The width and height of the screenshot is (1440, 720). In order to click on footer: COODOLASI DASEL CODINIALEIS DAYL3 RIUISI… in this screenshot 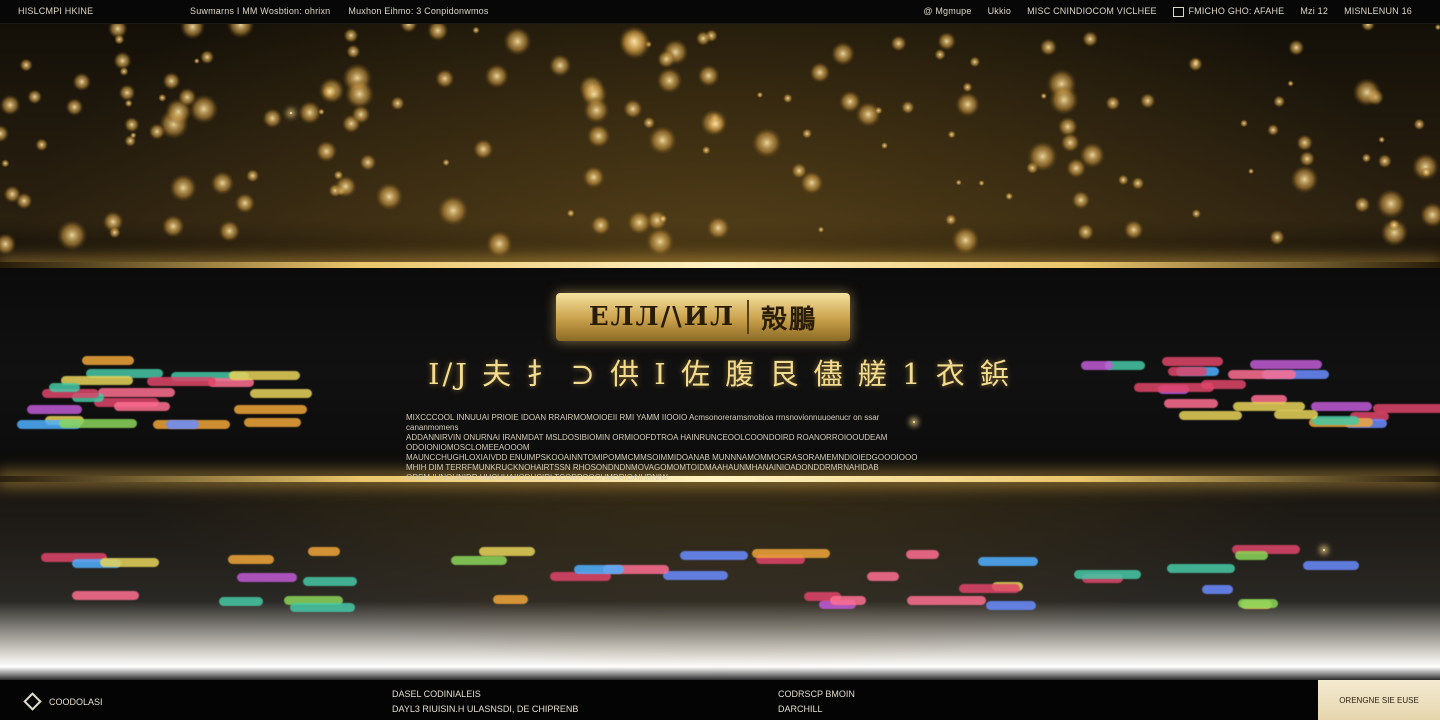, I will do `click(720, 700)`.